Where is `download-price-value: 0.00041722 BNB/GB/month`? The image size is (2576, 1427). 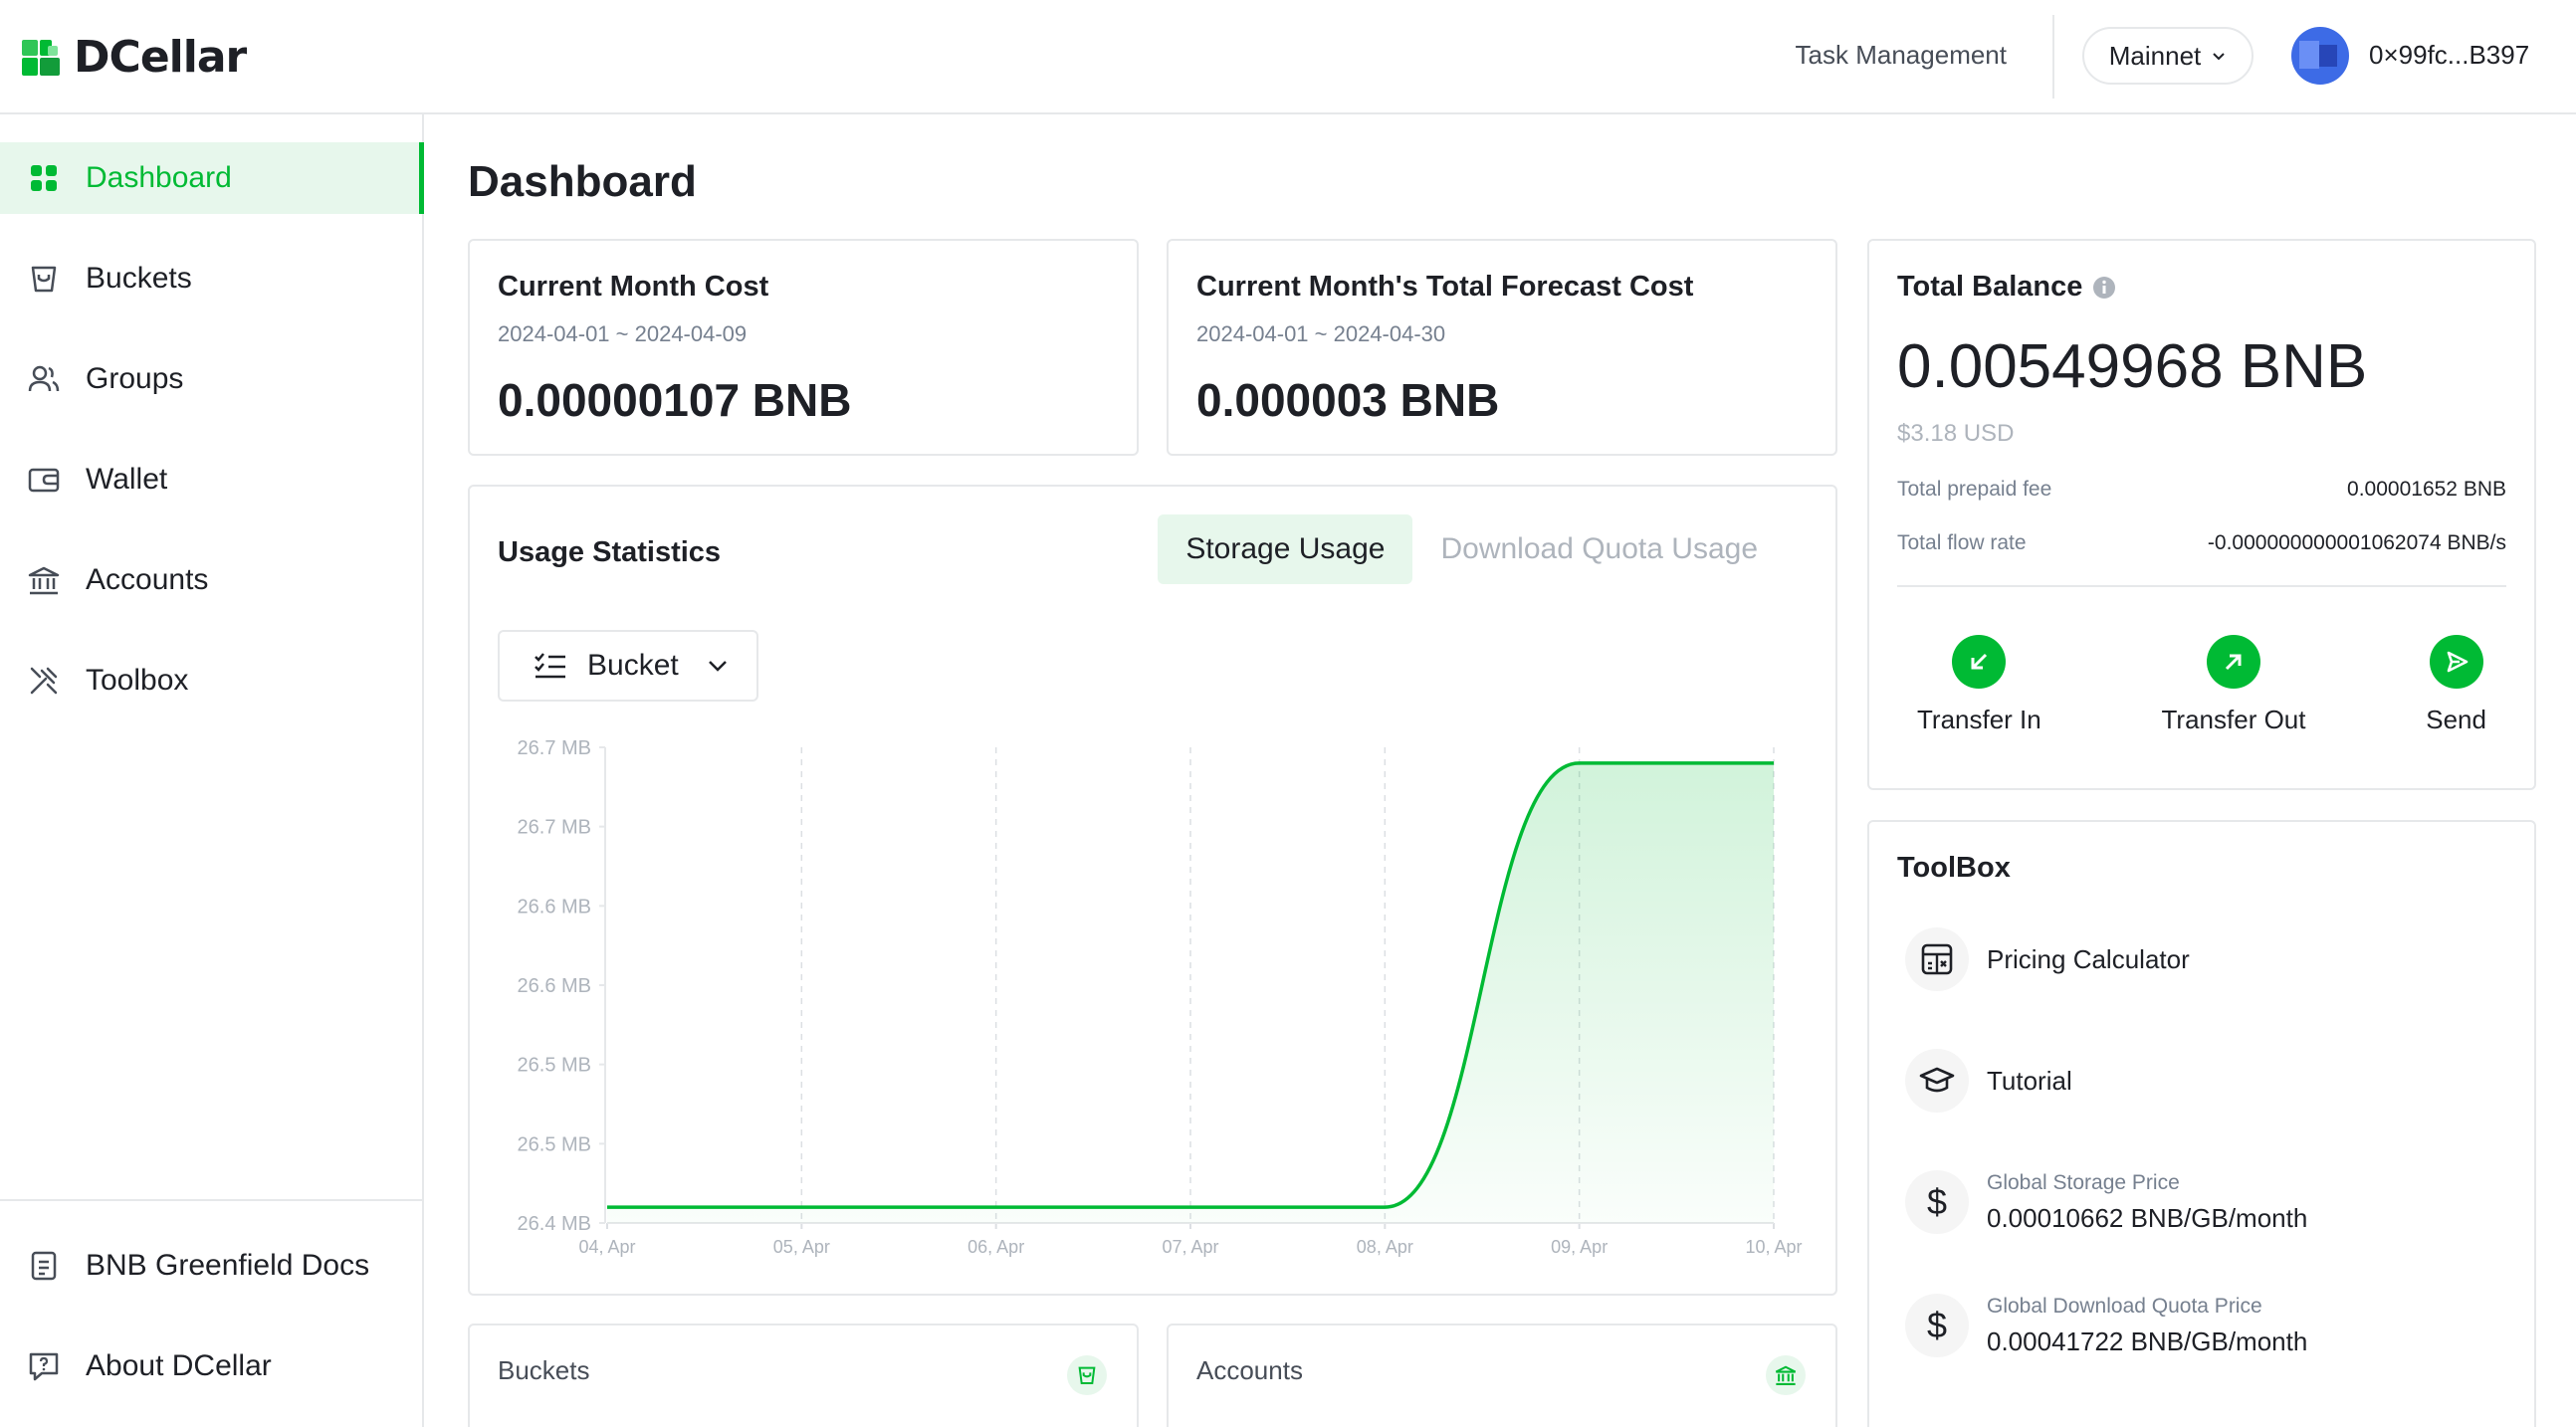 download-price-value: 0.00041722 BNB/GB/month is located at coordinates (2147, 1341).